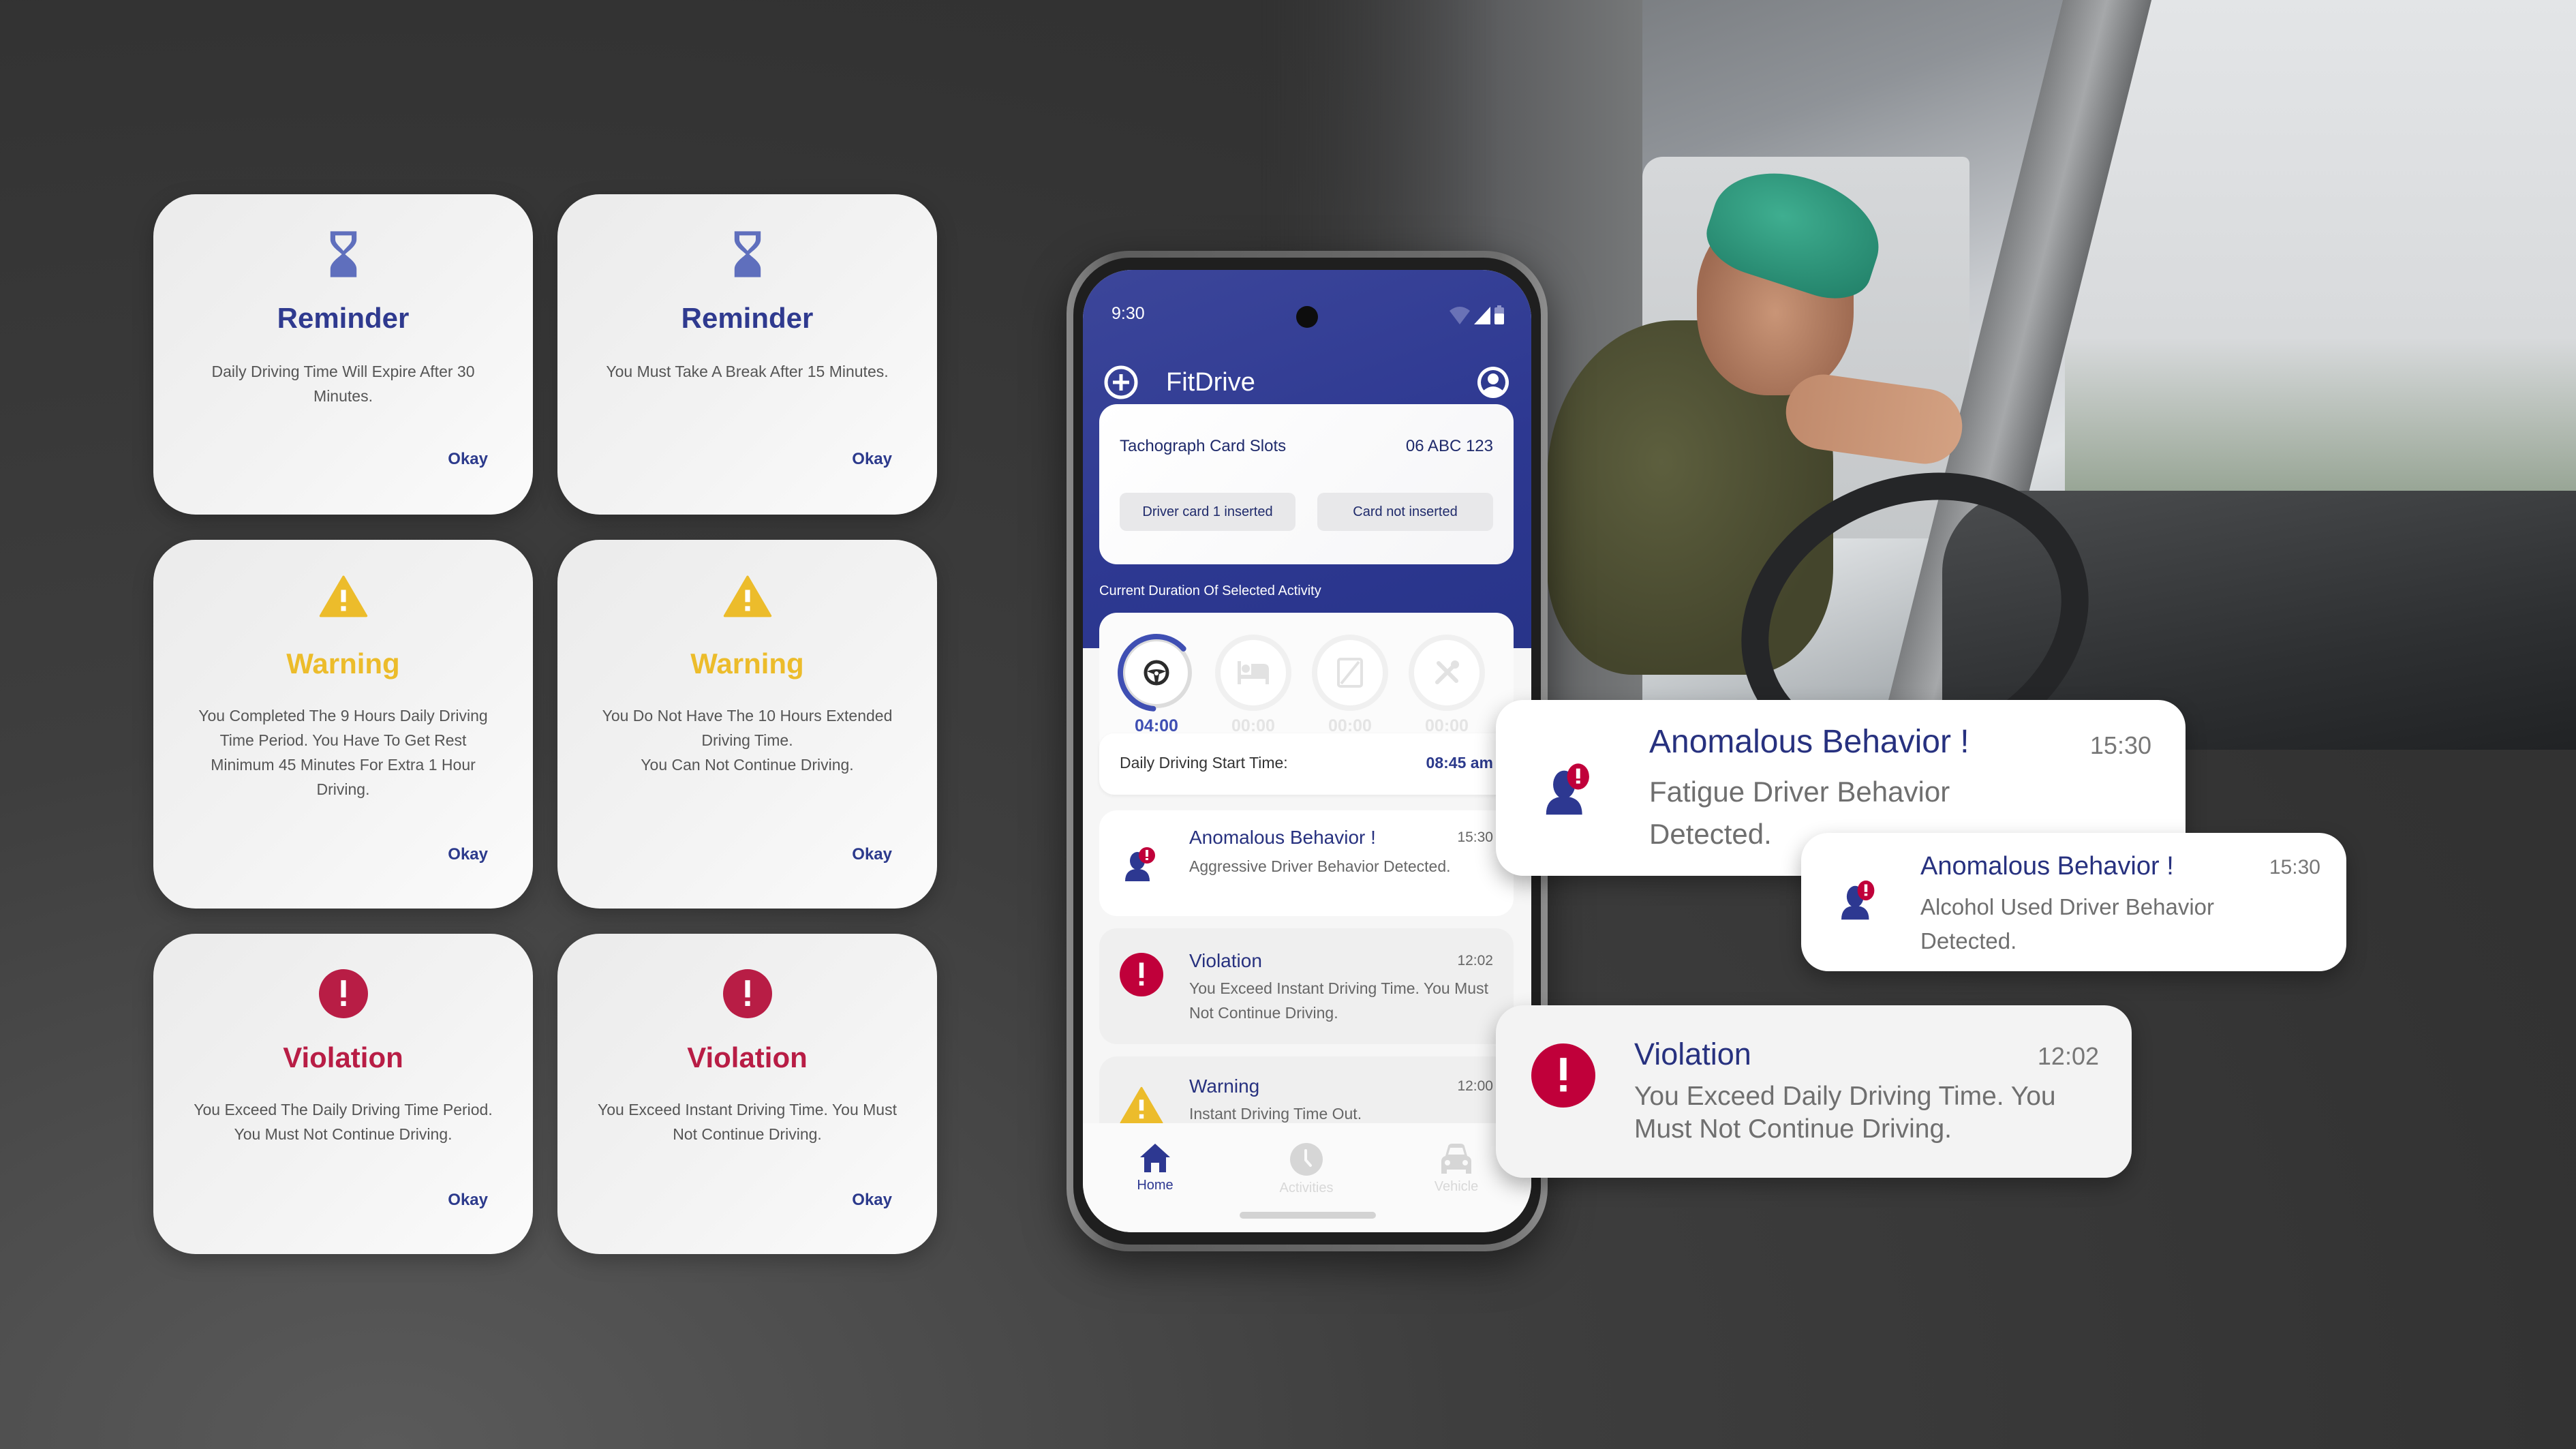 Image resolution: width=2576 pixels, height=1449 pixels. Describe the element at coordinates (1447, 672) in the screenshot. I see `tools-icon` at that location.